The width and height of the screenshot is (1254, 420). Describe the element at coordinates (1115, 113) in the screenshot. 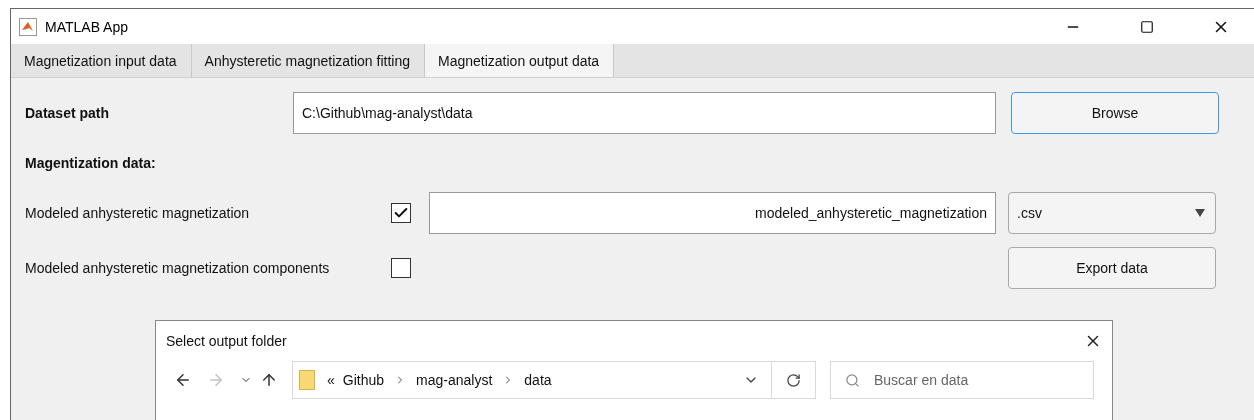

I see `browse-button: Browse` at that location.